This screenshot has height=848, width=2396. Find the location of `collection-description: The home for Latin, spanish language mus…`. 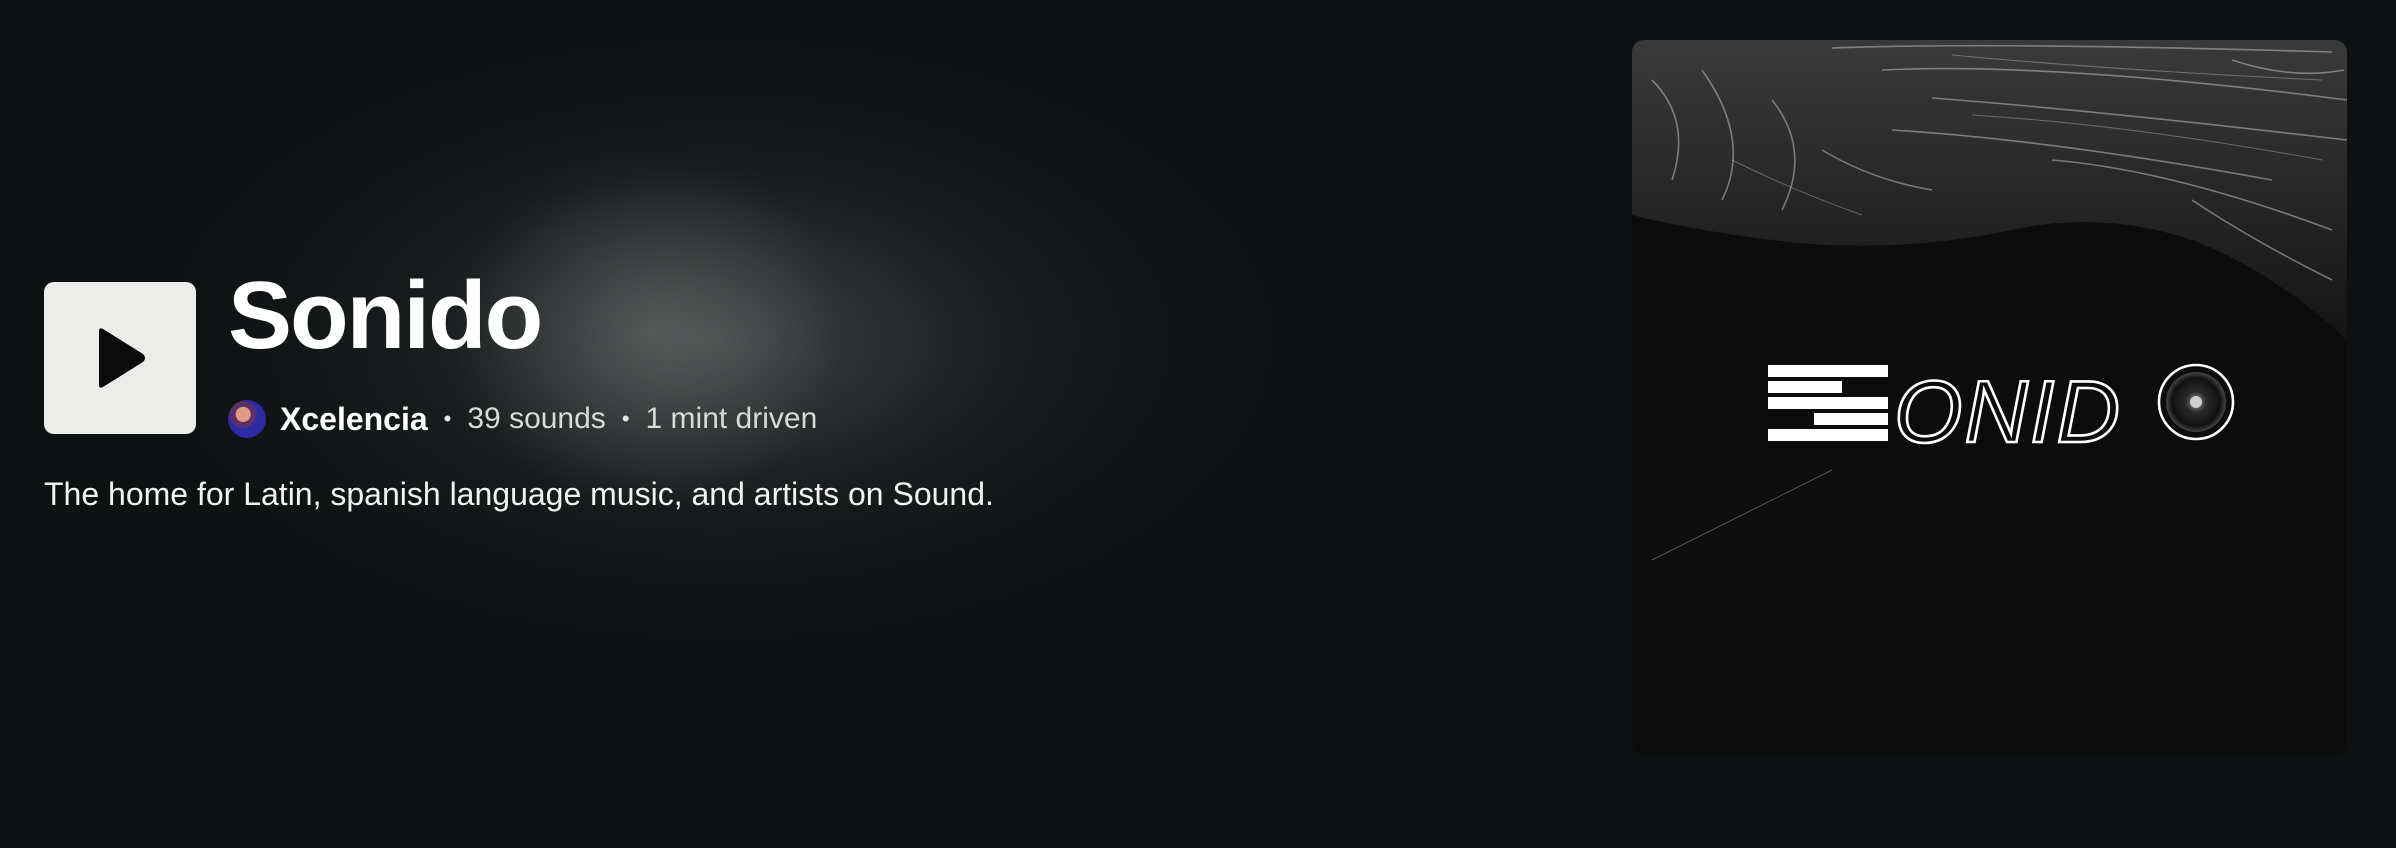

collection-description: The home for Latin, spanish language mus… is located at coordinates (519, 494).